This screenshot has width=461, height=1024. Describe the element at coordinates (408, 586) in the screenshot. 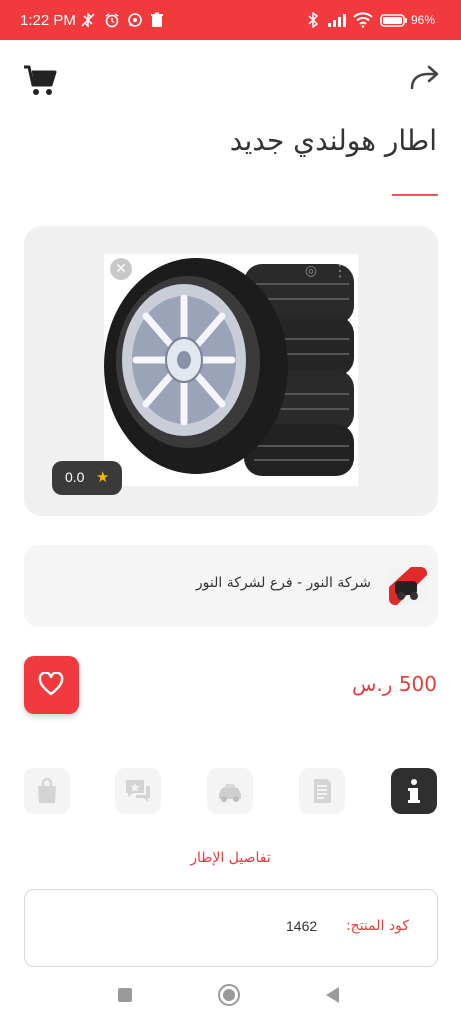

I see `store-logo` at that location.